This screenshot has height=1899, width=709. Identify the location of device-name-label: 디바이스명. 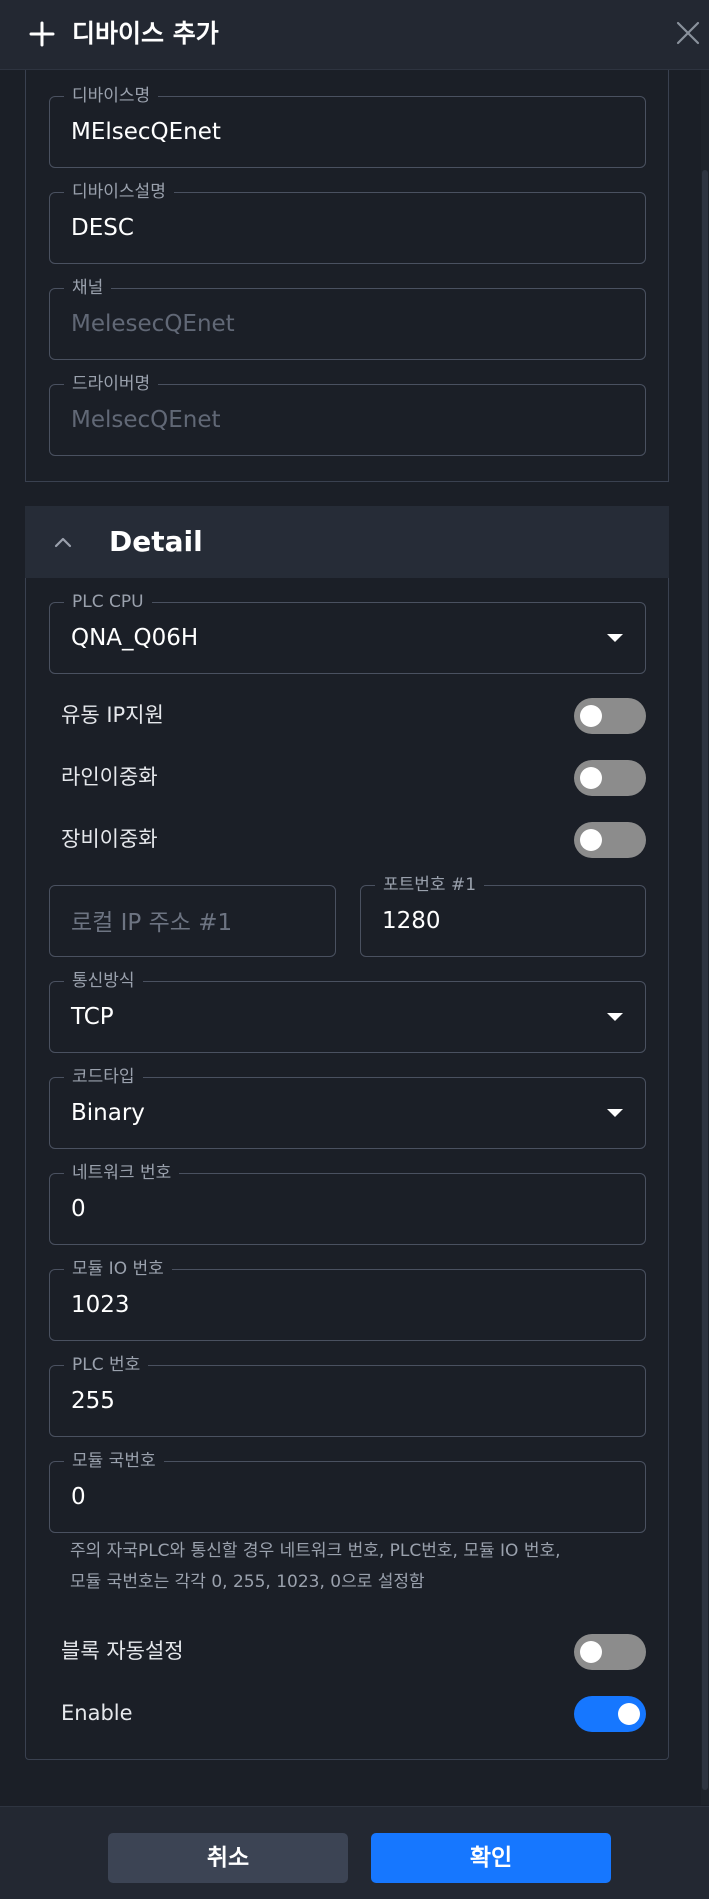
(111, 96).